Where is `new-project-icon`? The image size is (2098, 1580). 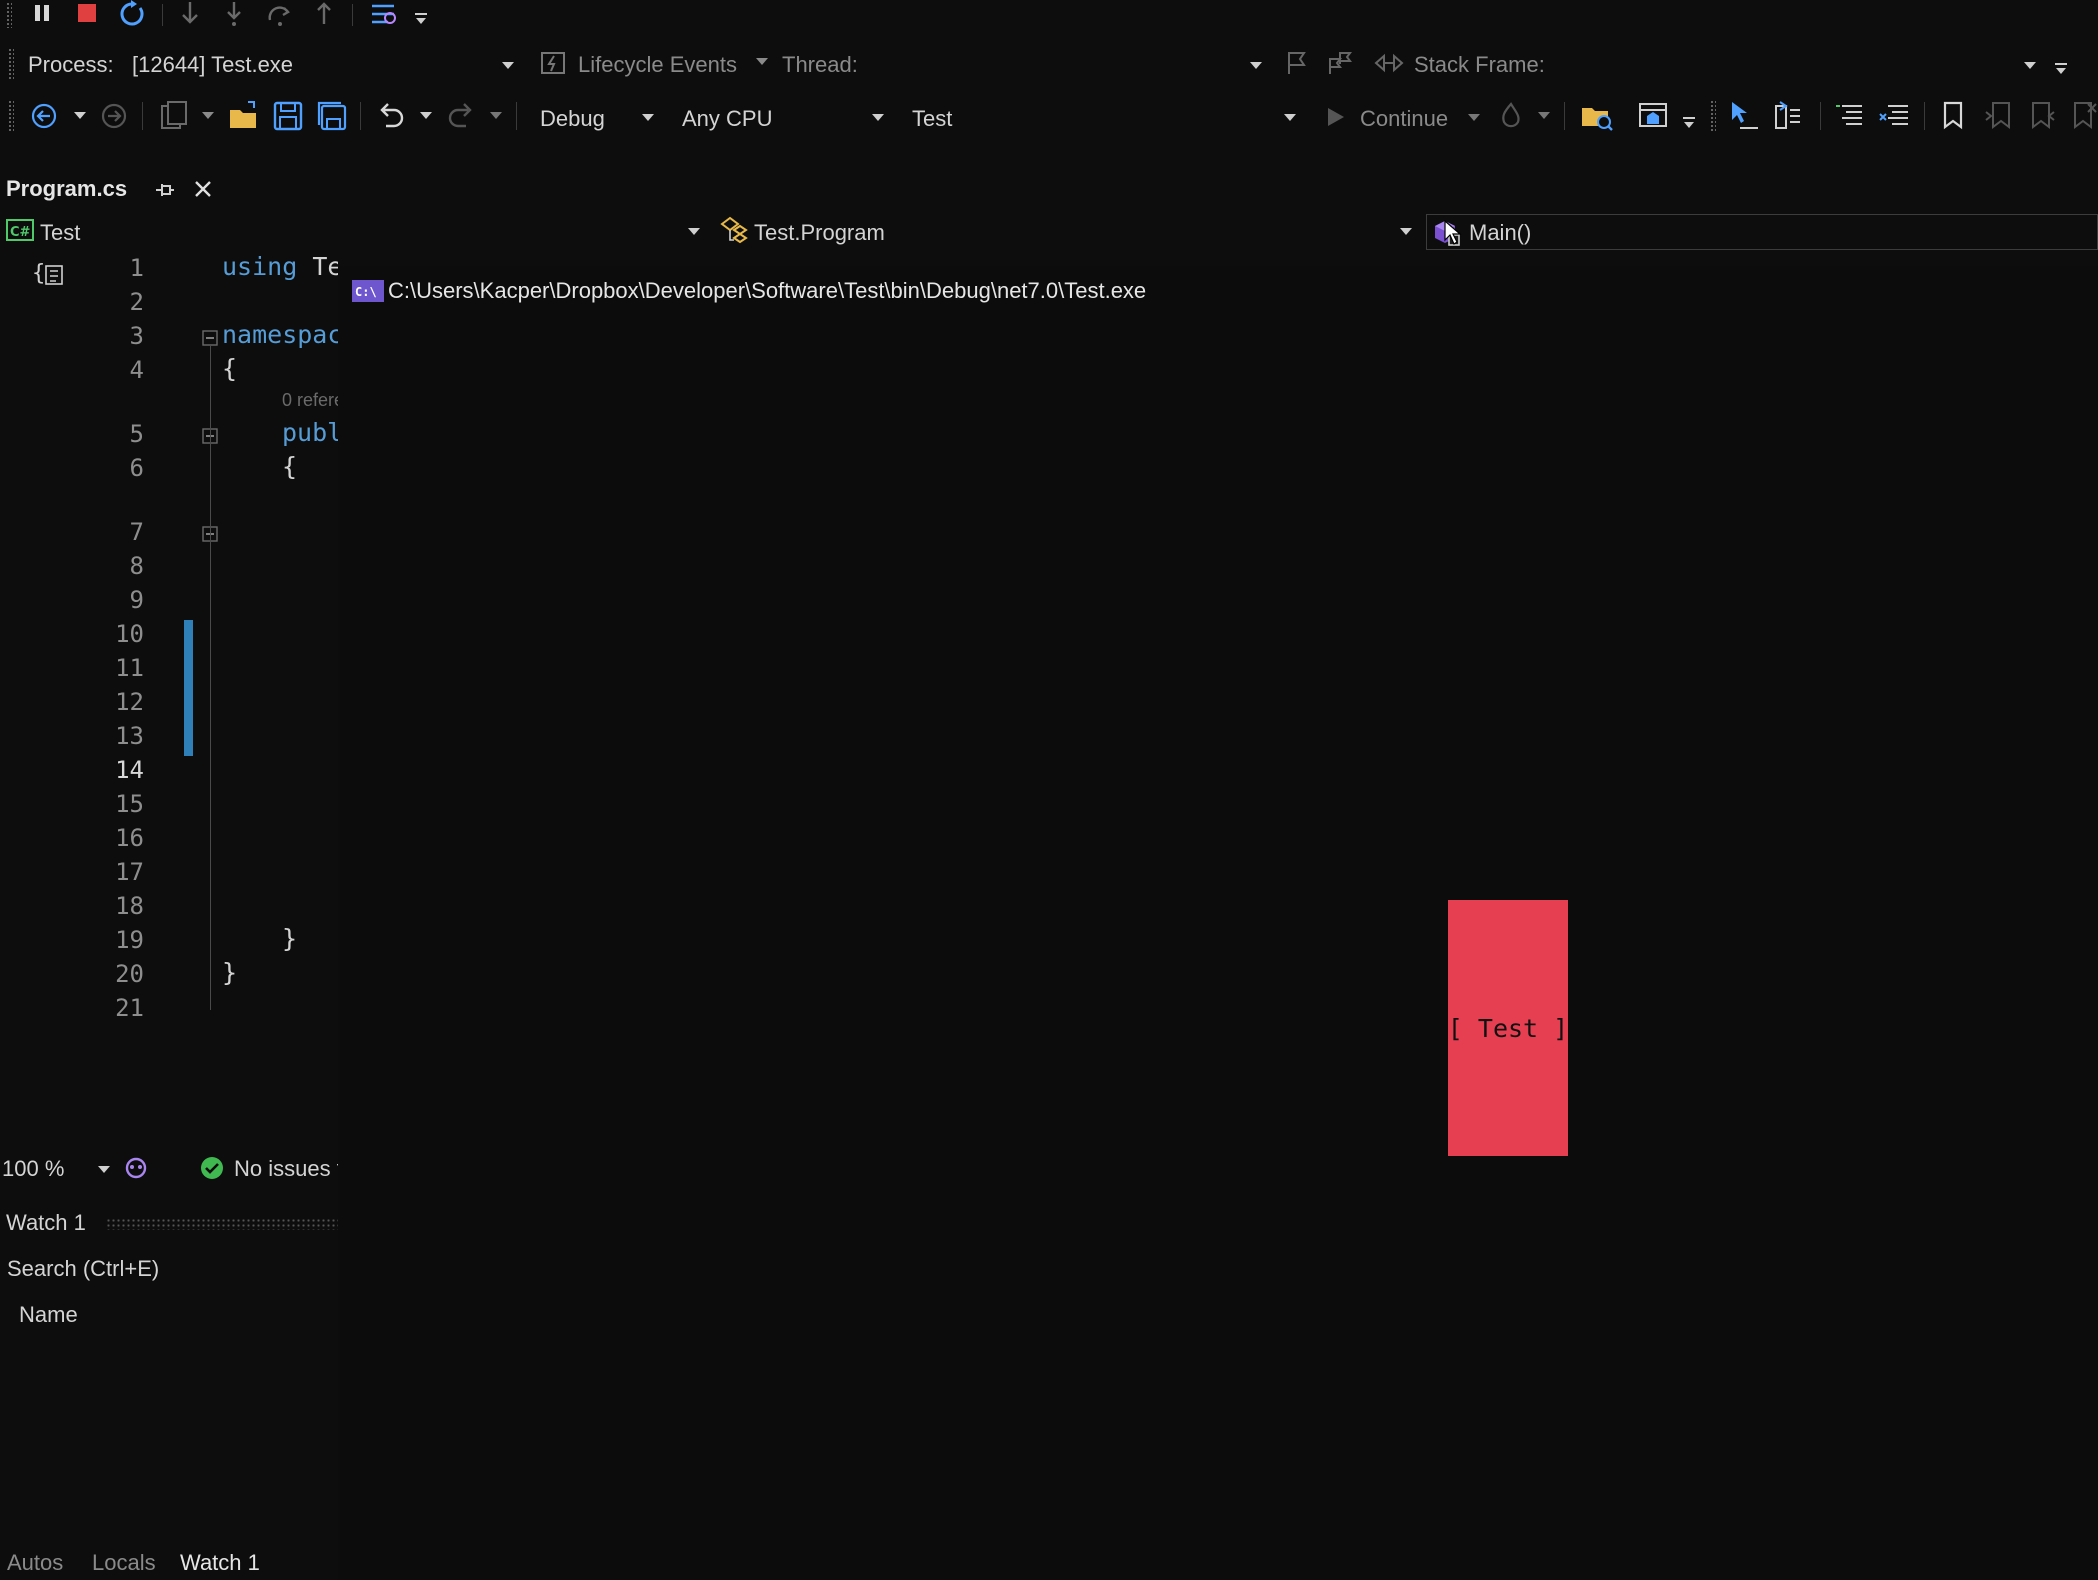
new-project-icon is located at coordinates (174, 116).